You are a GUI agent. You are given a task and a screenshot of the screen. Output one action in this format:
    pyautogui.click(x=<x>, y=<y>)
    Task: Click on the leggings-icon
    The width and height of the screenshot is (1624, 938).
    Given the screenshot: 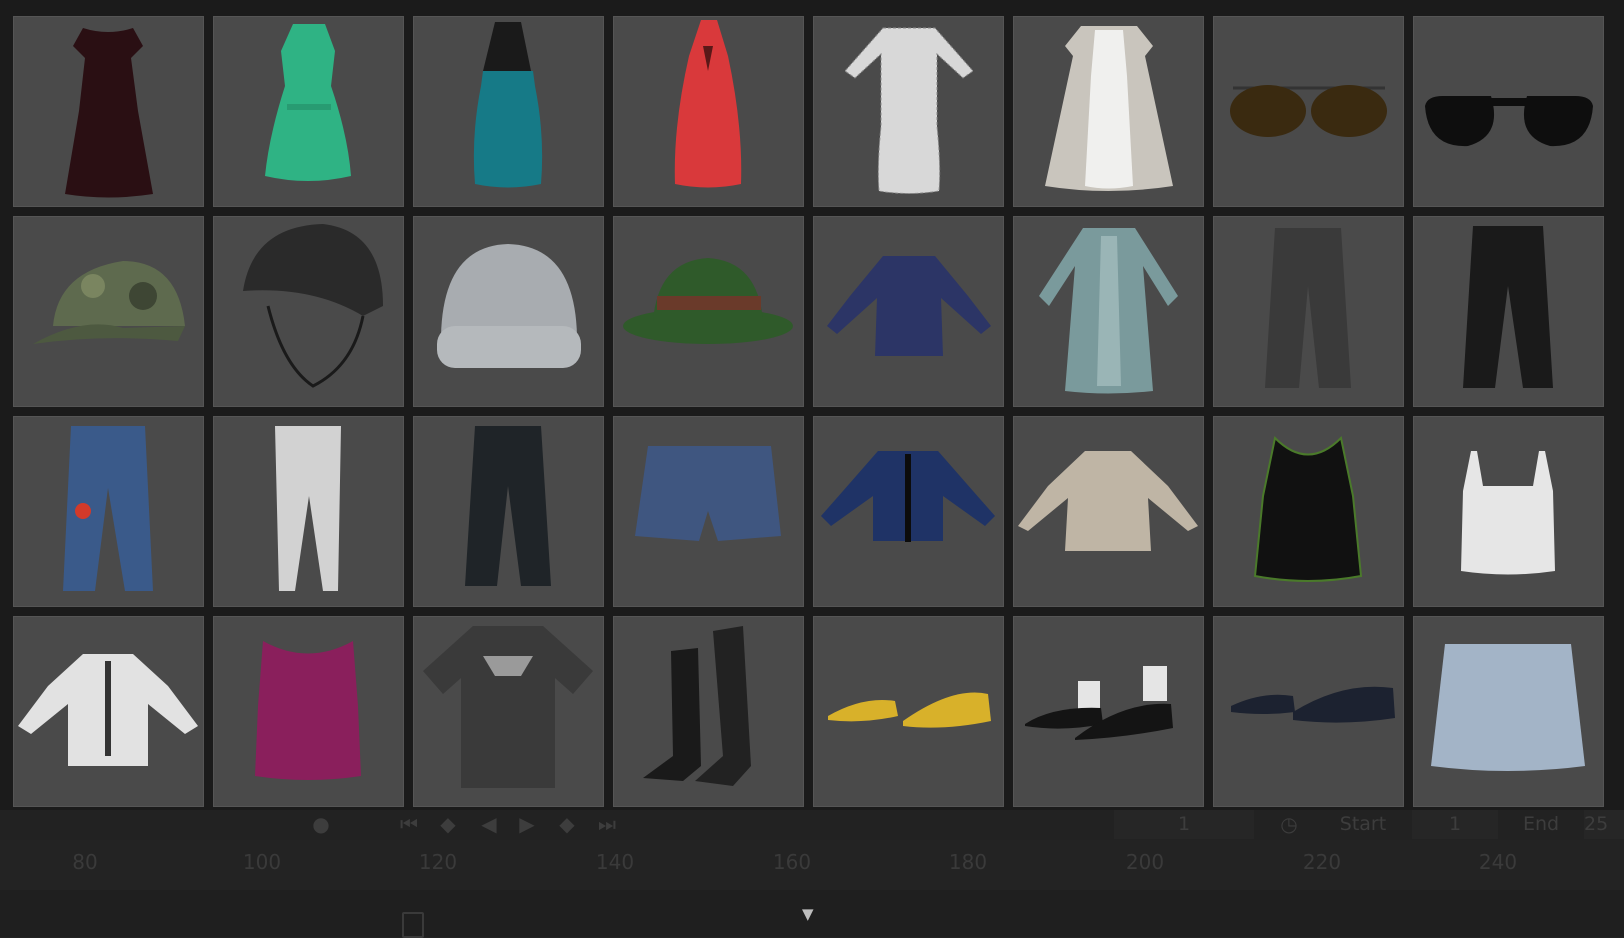 What is the action you would take?
    pyautogui.click(x=308, y=508)
    